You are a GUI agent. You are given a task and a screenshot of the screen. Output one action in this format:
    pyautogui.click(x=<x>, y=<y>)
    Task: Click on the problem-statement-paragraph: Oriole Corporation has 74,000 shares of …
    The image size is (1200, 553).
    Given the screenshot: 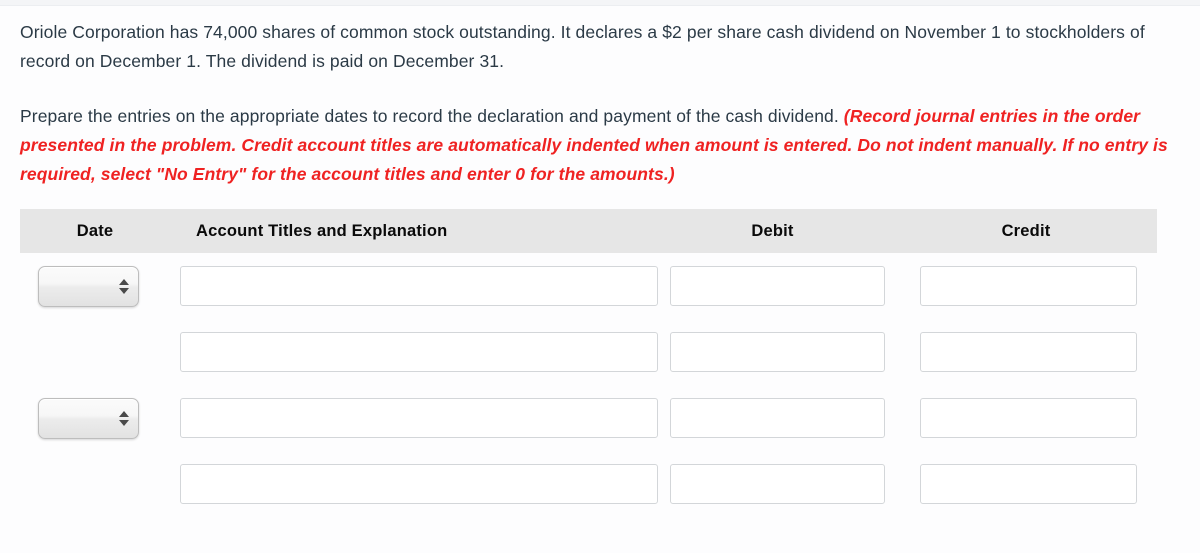 What is the action you would take?
    pyautogui.click(x=582, y=46)
    